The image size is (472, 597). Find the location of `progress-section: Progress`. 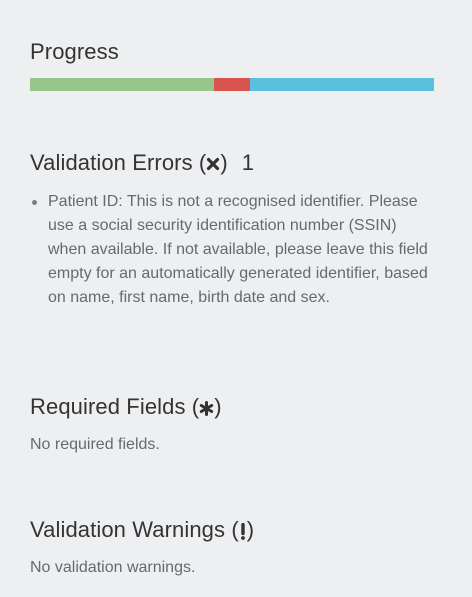

progress-section: Progress is located at coordinates (232, 64).